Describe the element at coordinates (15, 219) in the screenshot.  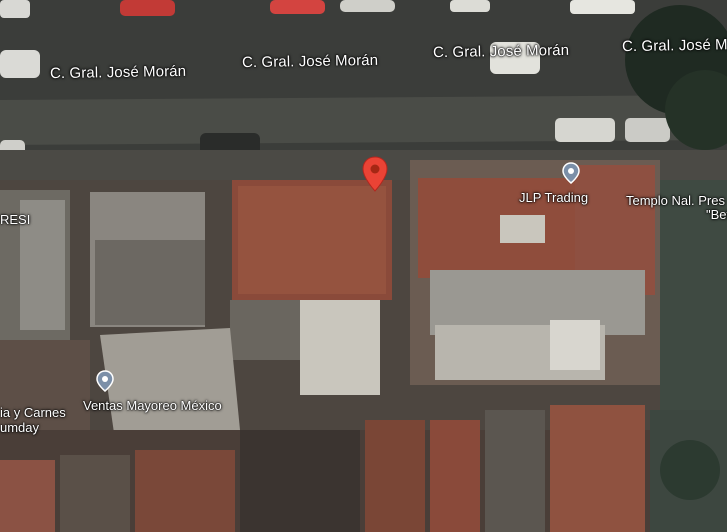
I see `poi-label: RESI` at that location.